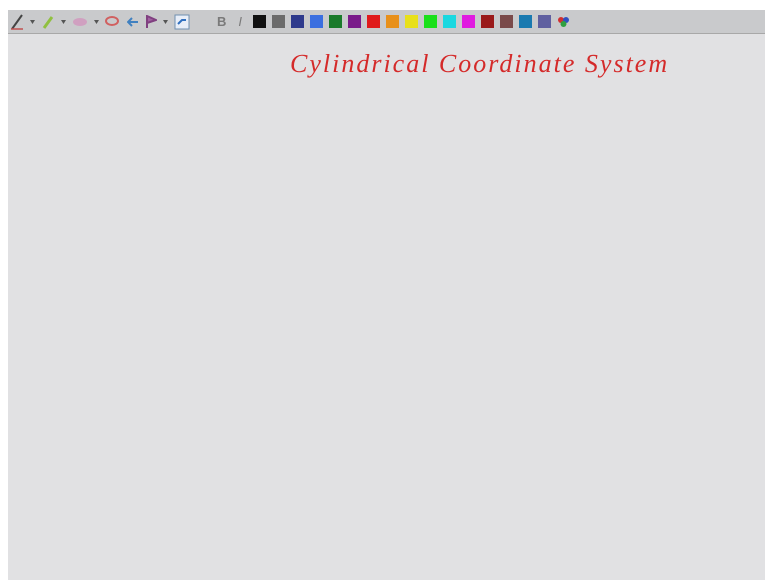  What do you see at coordinates (480, 64) in the screenshot?
I see `handwritten-heading: Cylindrical Coordinate System` at bounding box center [480, 64].